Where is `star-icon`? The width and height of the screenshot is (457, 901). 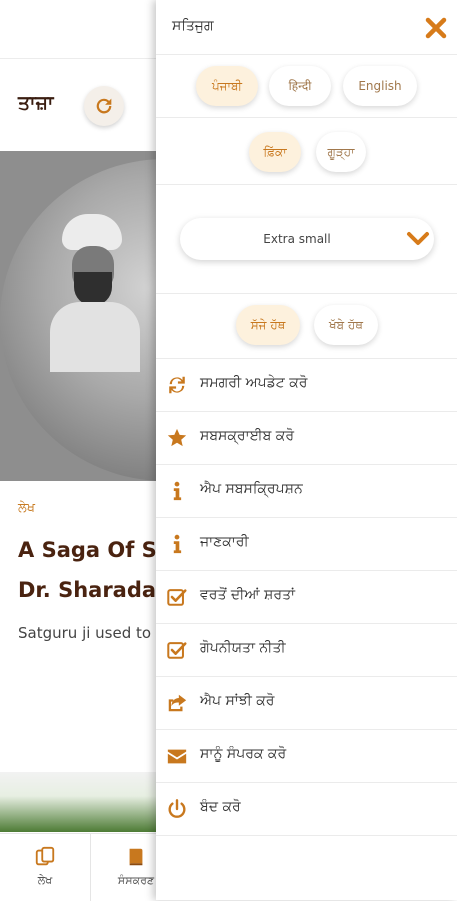
star-icon is located at coordinates (177, 437).